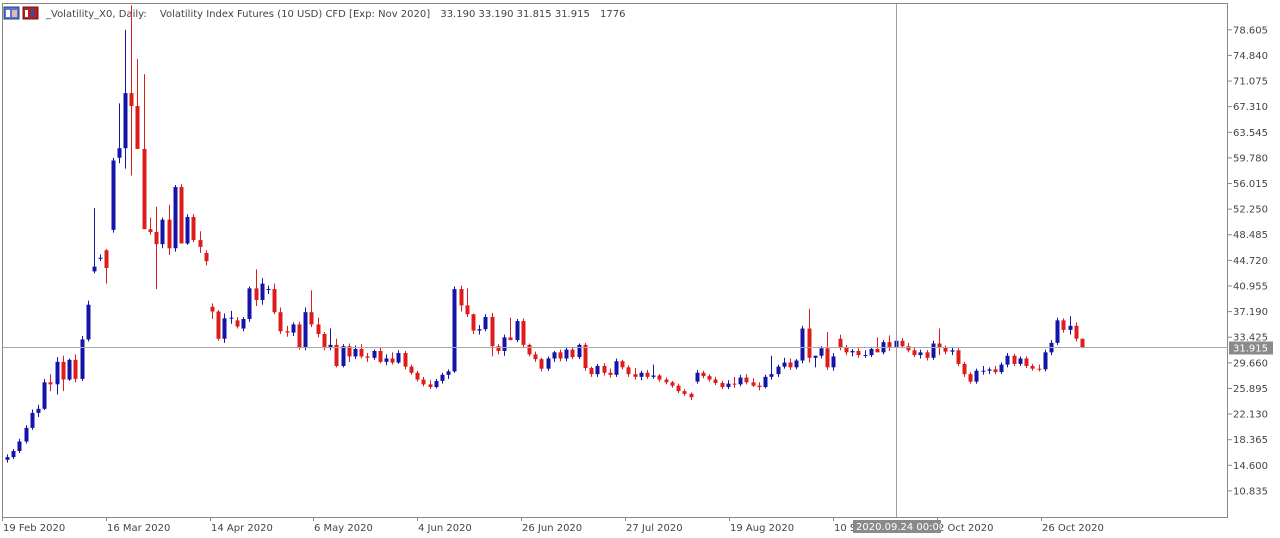 This screenshot has height=538, width=1280. I want to click on time-tick-label: 26 Jun 2020, so click(552, 528).